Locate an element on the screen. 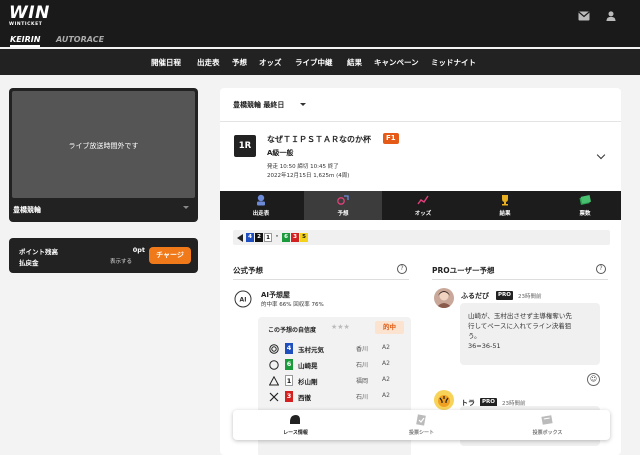  line-order-number: 3 is located at coordinates (295, 237).